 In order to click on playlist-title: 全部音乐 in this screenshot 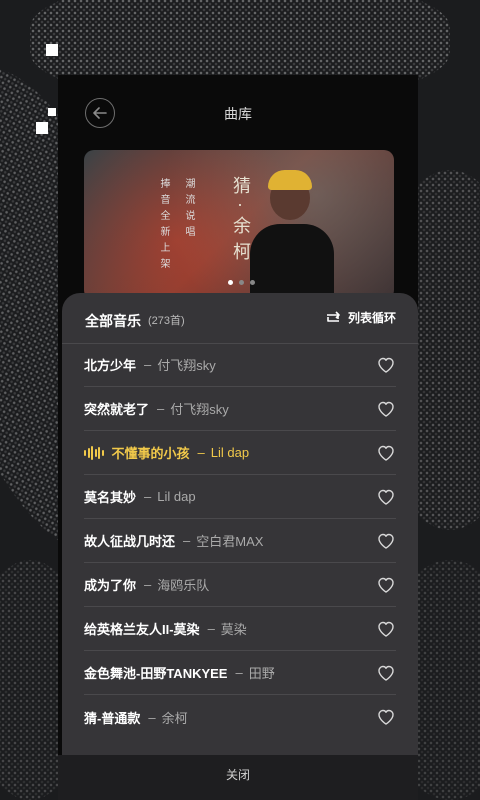, I will do `click(113, 321)`.